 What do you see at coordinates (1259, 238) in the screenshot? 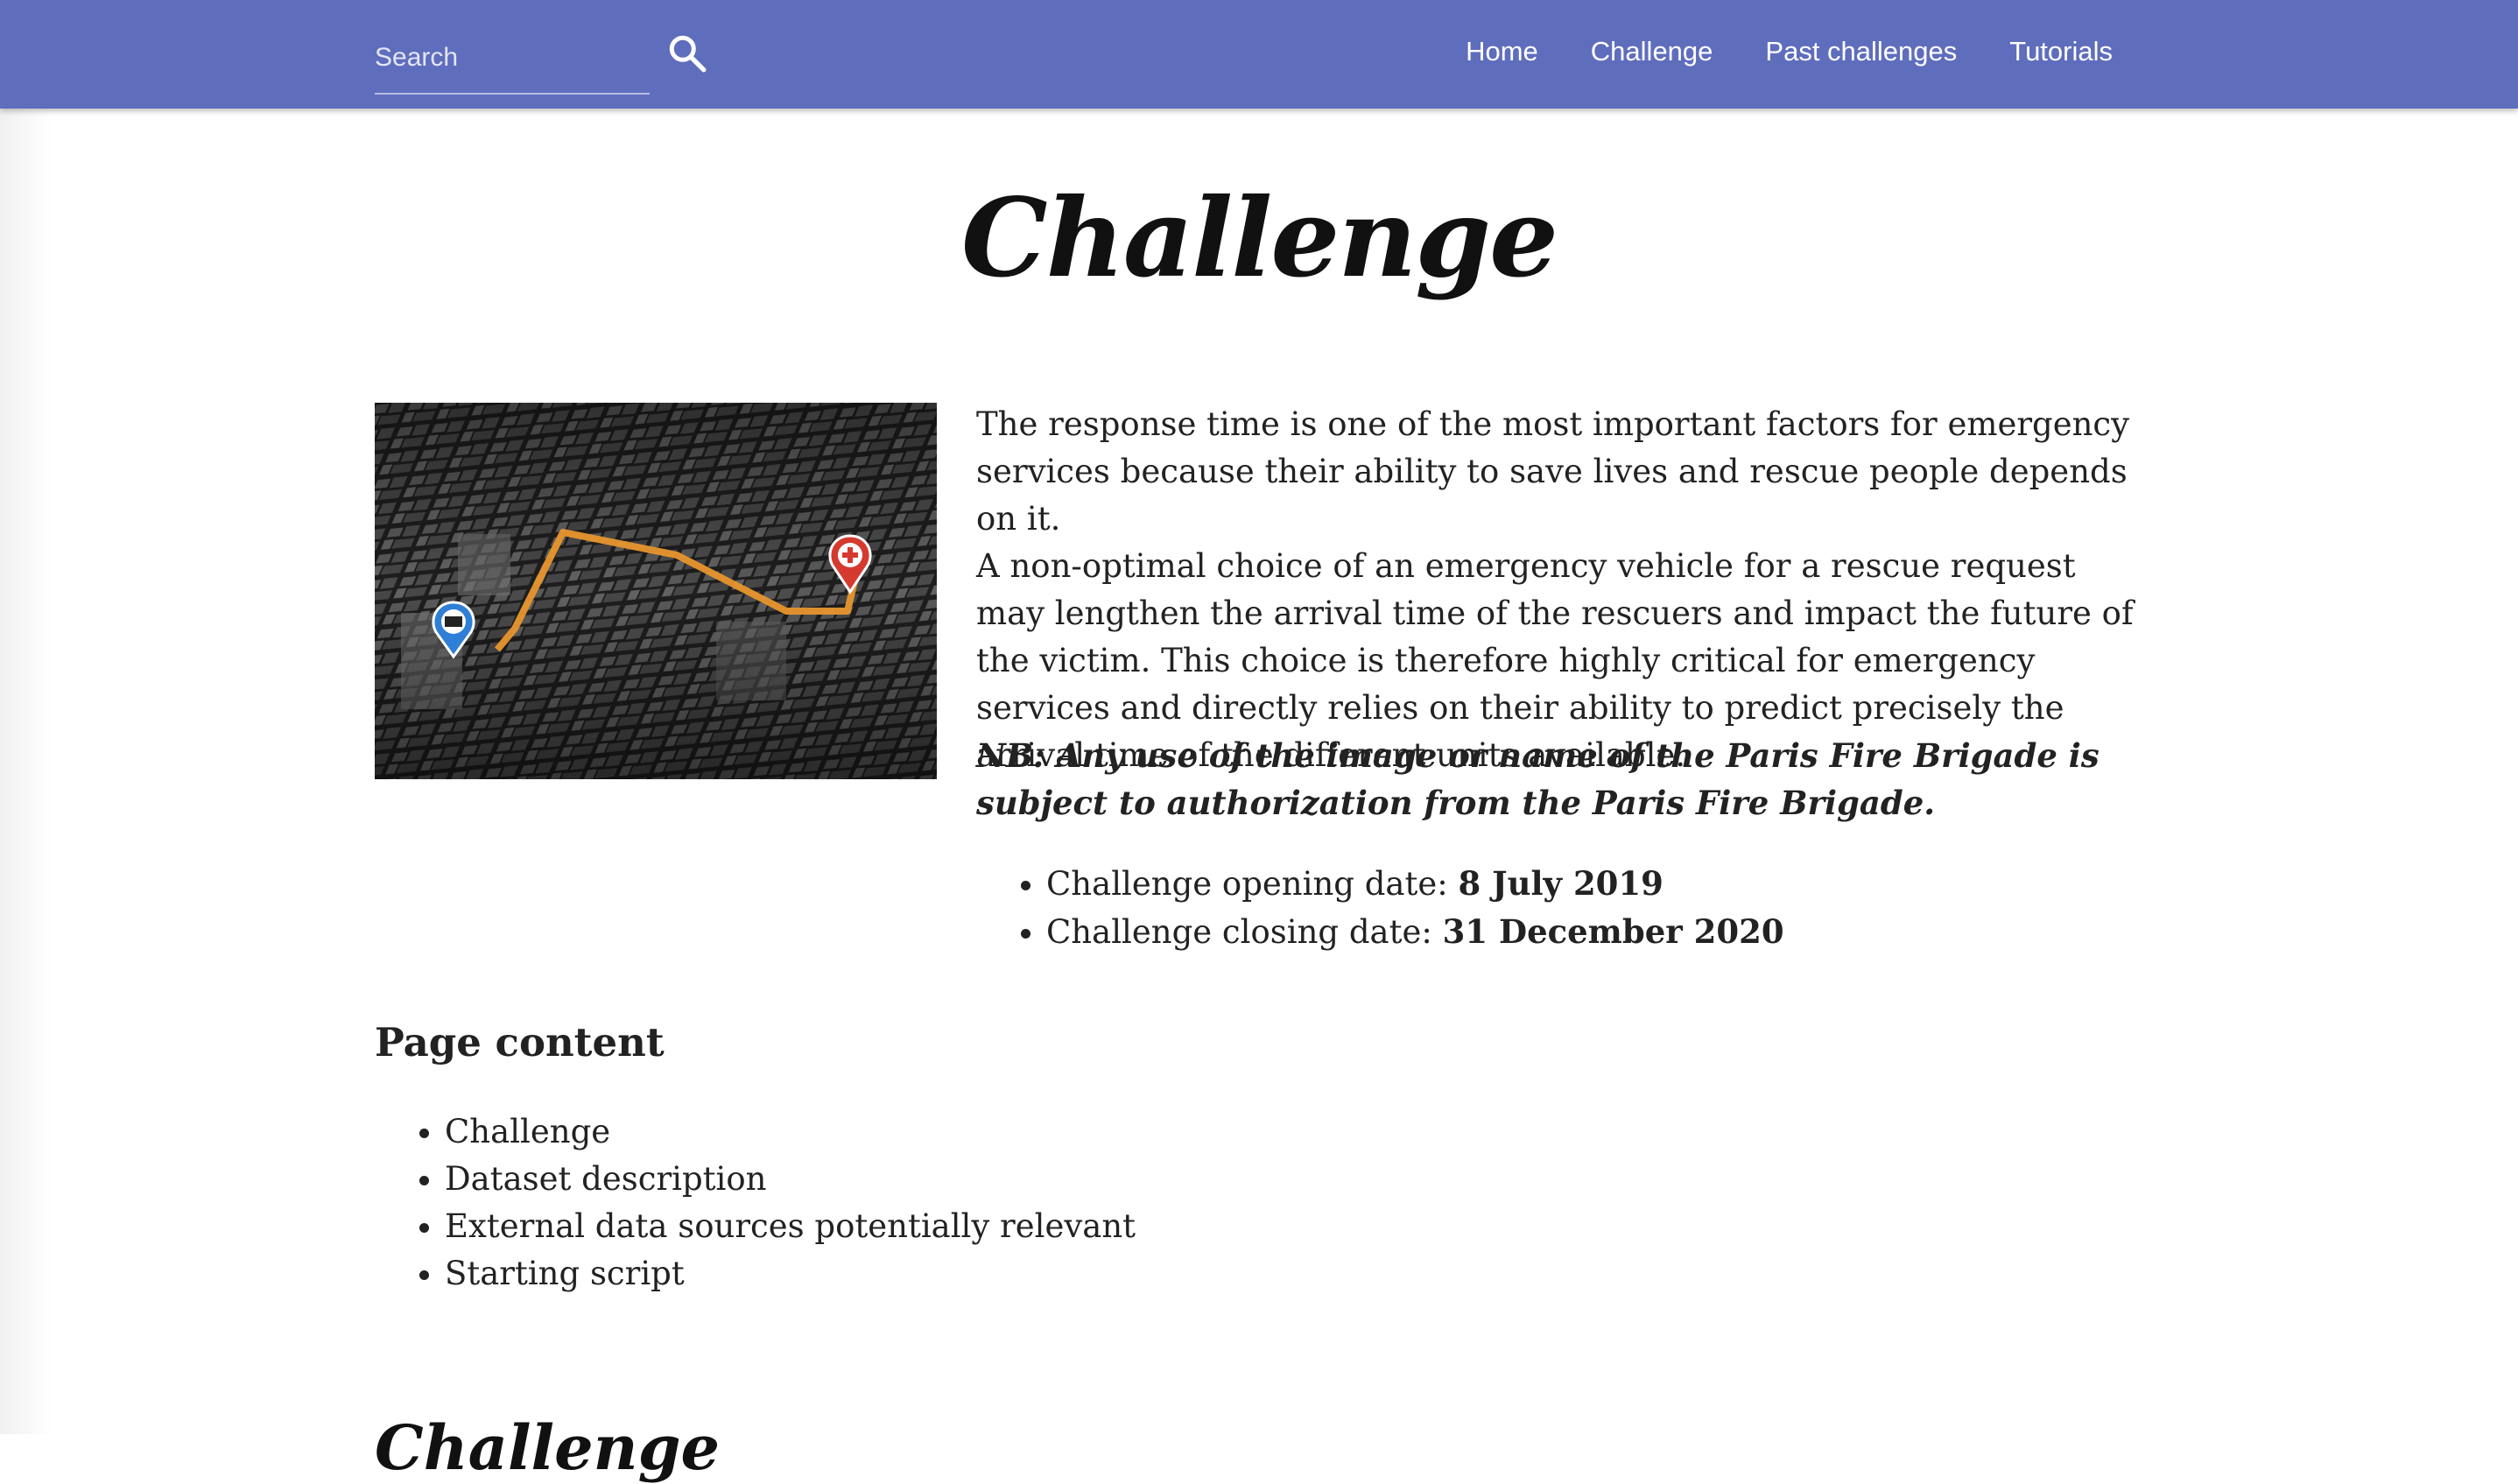
I see `page-title: Challenge` at bounding box center [1259, 238].